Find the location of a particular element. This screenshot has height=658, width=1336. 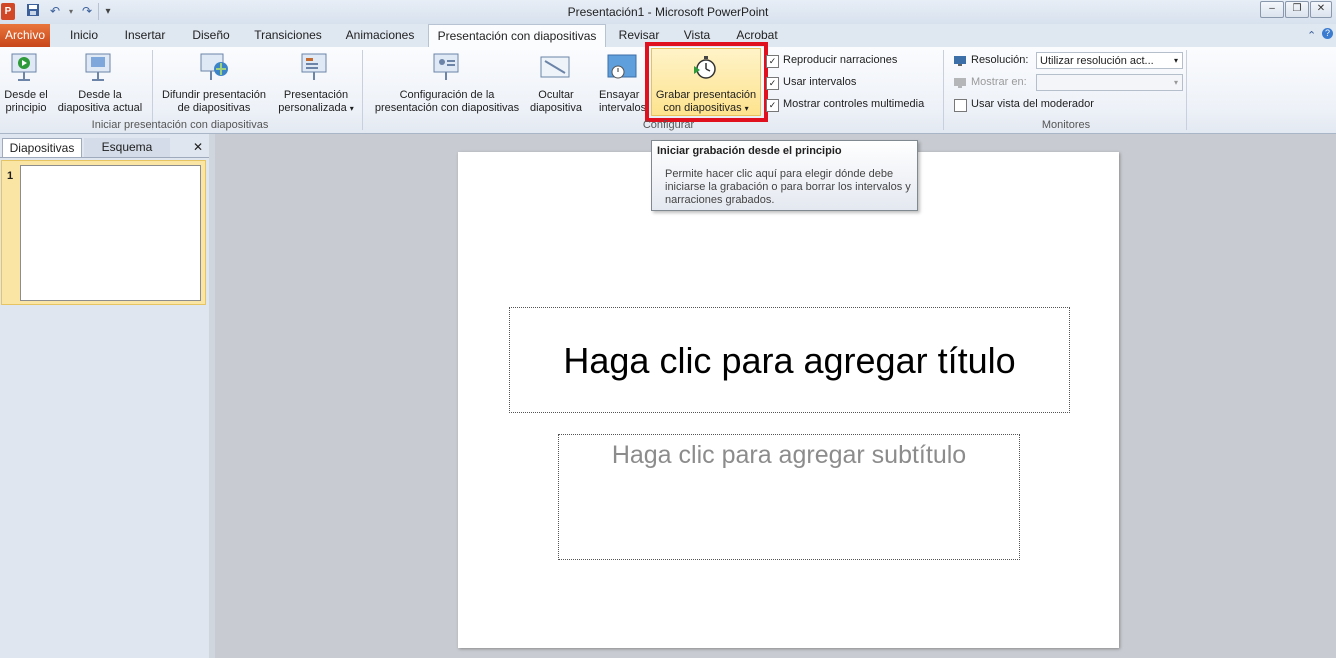

button-label-line: Desde el is located at coordinates (26, 95).